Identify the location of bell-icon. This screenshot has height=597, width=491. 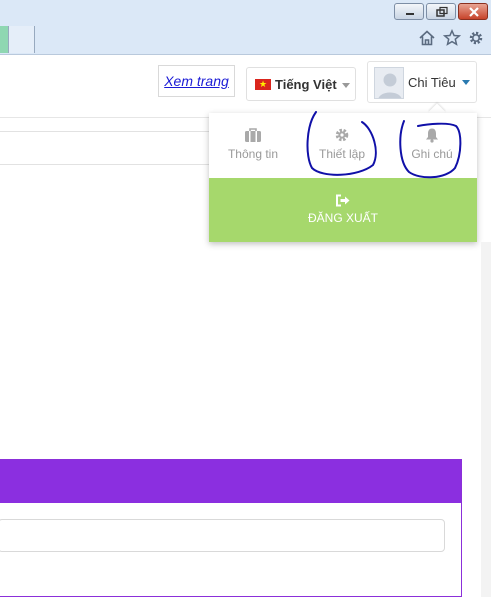
(432, 135).